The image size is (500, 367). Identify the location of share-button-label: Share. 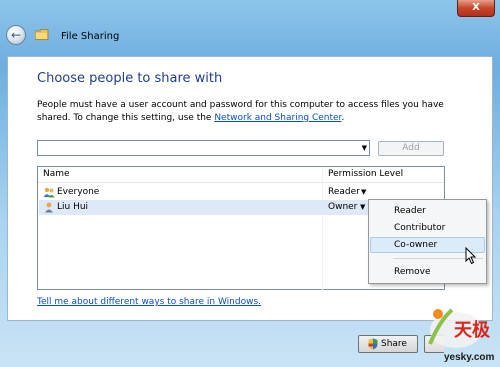
(394, 344).